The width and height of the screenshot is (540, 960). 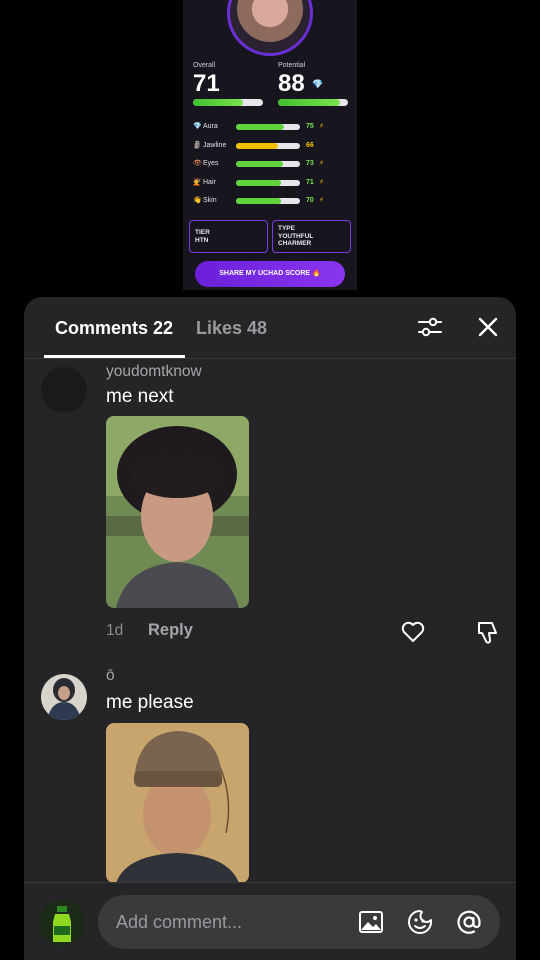 What do you see at coordinates (206, 83) in the screenshot?
I see `overall-value: 71` at bounding box center [206, 83].